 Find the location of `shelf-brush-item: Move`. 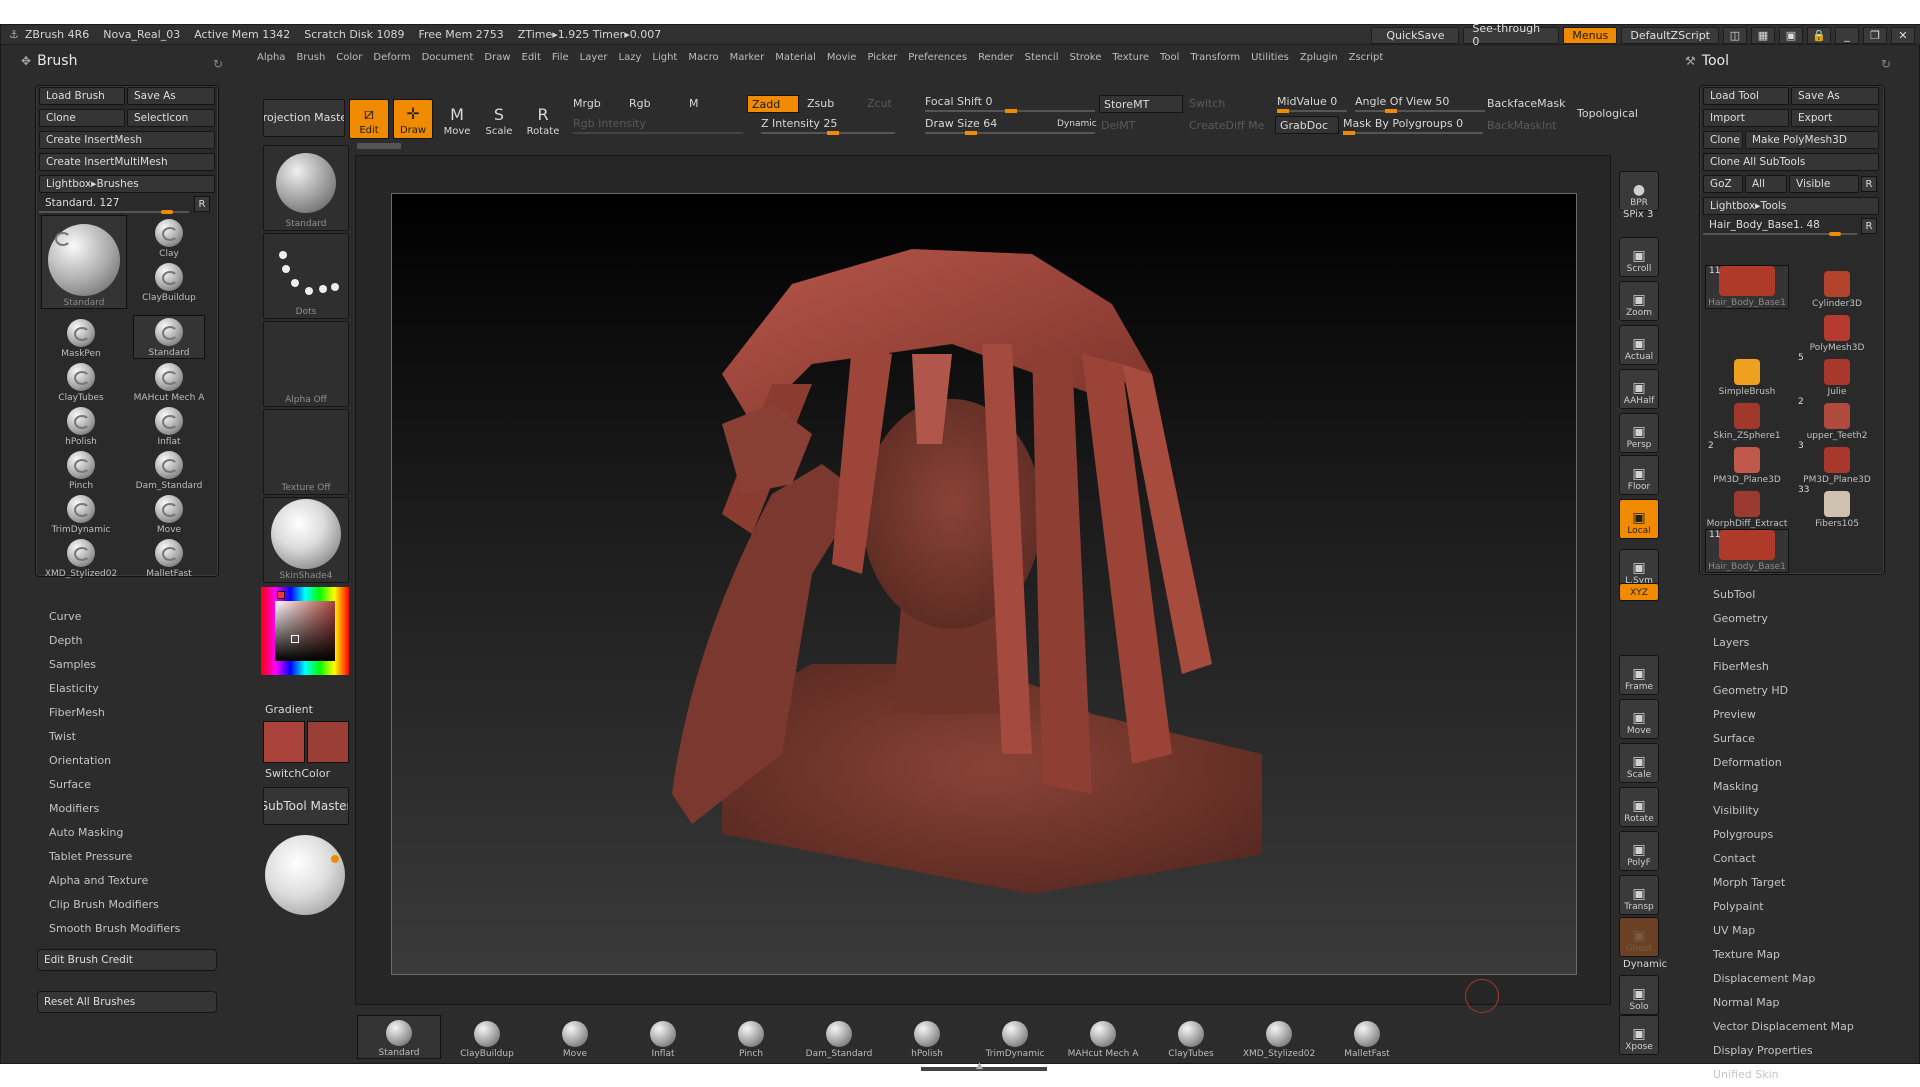

shelf-brush-item: Move is located at coordinates (575, 1037).